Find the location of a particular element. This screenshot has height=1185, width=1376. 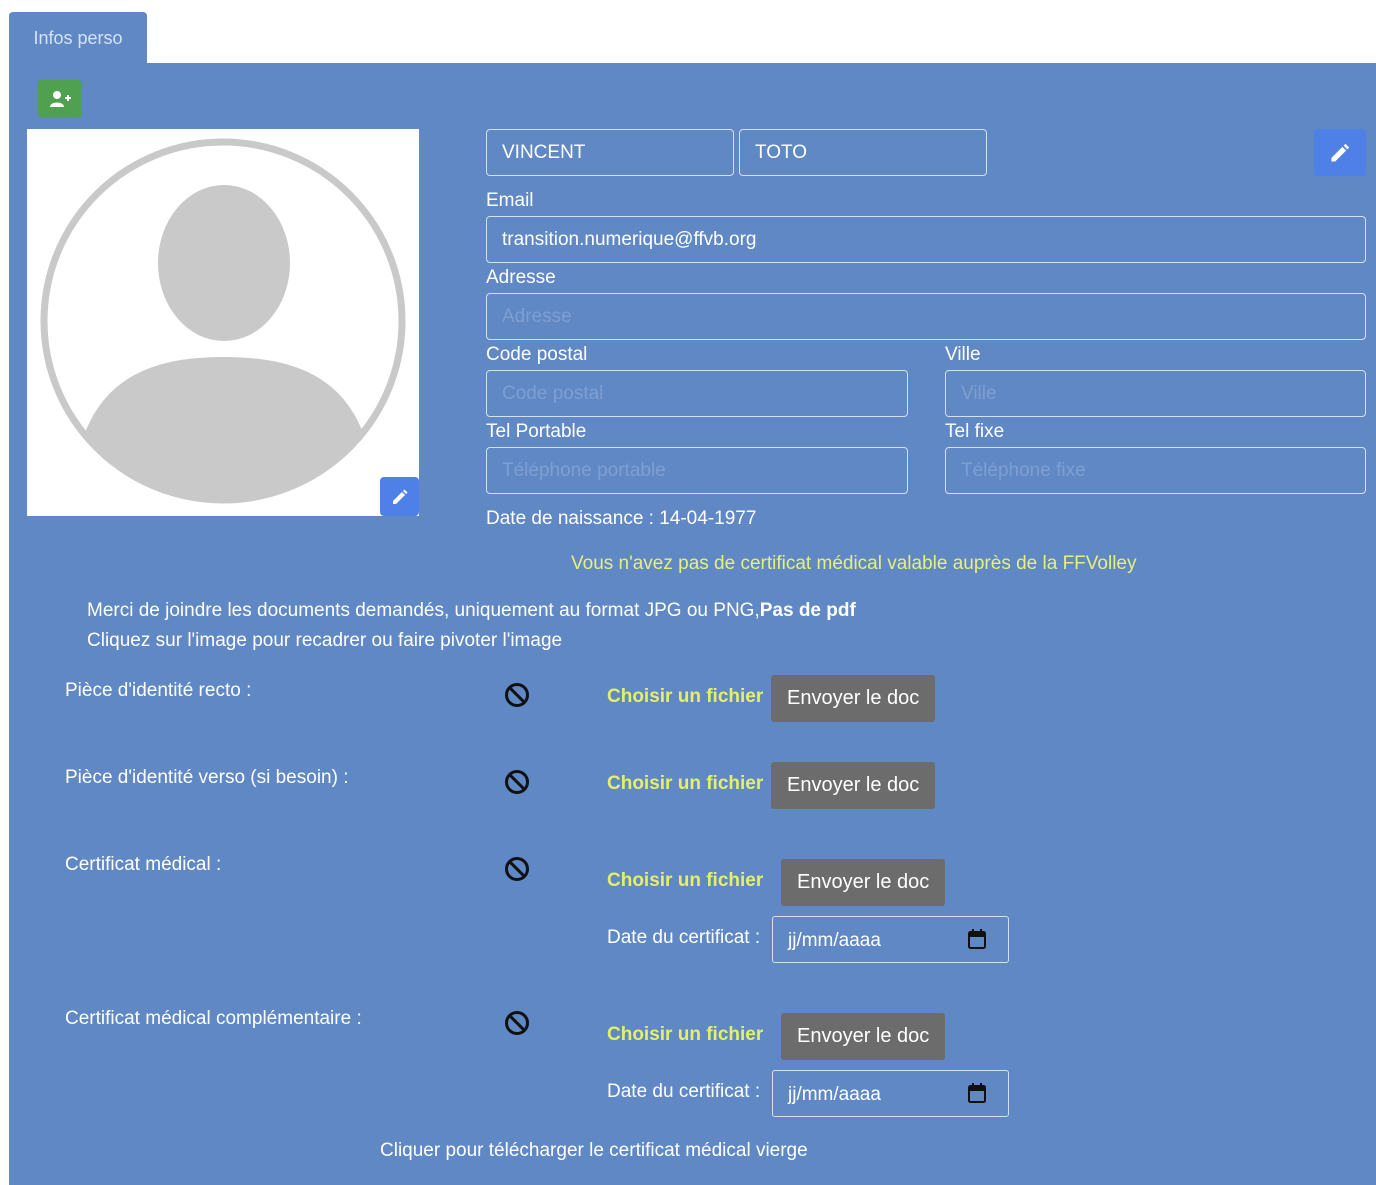

profile-photo is located at coordinates (223, 322).